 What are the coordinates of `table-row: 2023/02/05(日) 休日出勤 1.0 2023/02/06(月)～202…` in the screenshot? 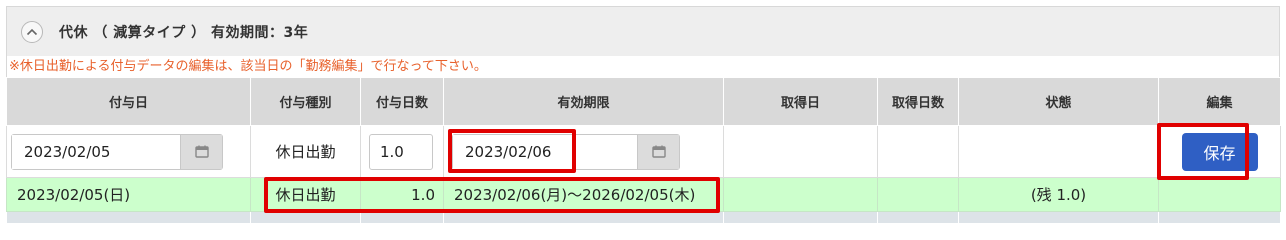 It's located at (643, 194).